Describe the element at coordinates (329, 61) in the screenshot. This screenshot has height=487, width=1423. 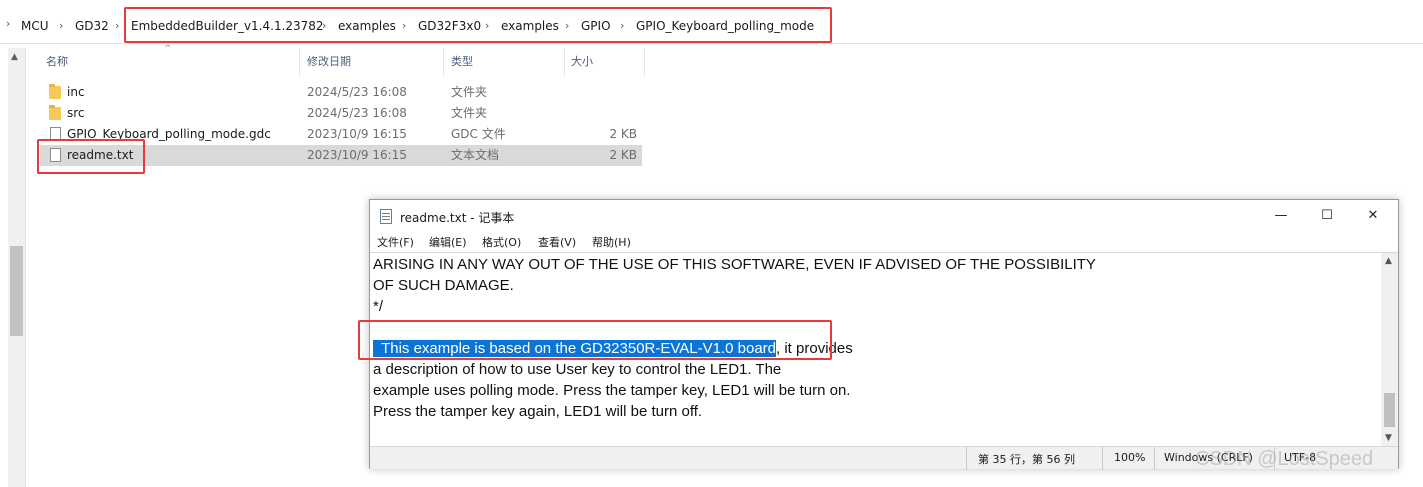
I see `column-header-label: 修改日期` at that location.